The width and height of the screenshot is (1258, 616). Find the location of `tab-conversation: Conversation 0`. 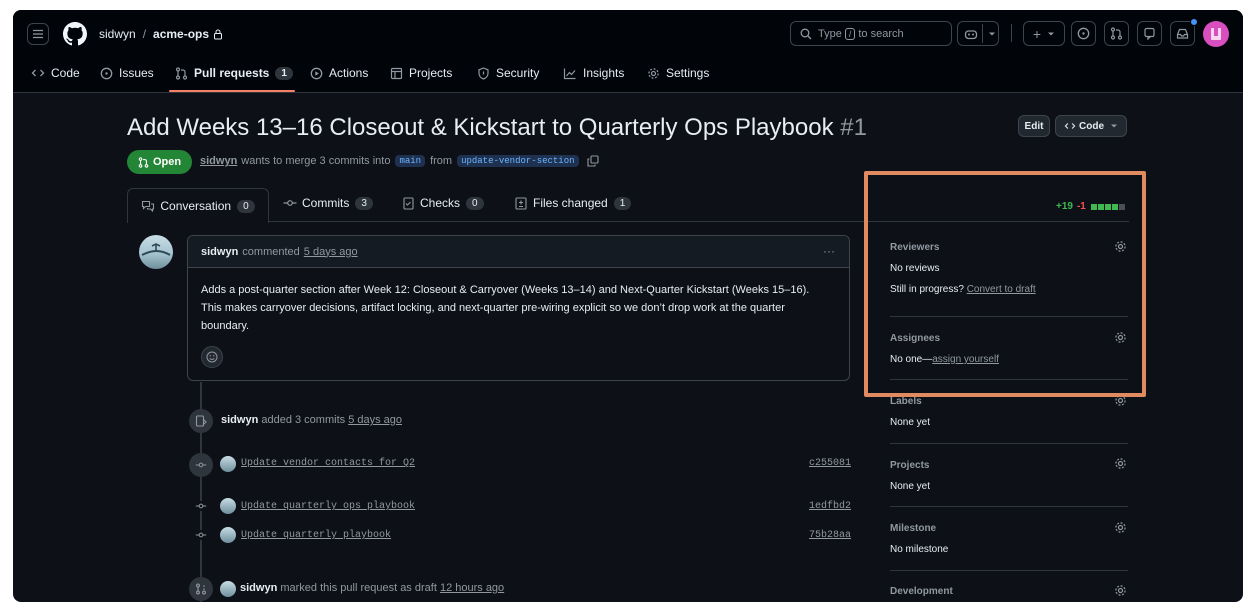

tab-conversation: Conversation 0 is located at coordinates (198, 205).